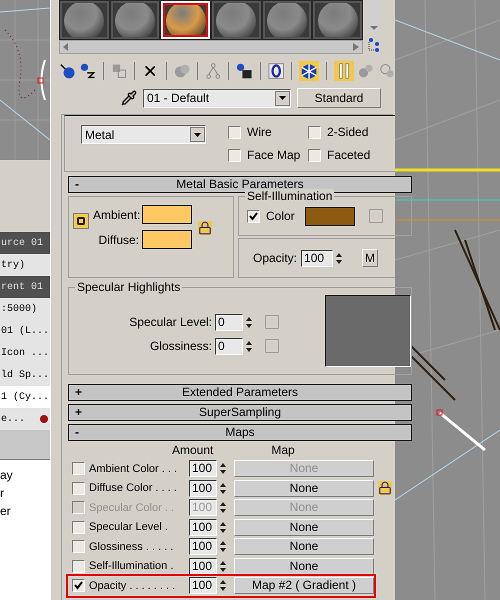 This screenshot has width=500, height=600. What do you see at coordinates (370, 258) in the screenshot?
I see `map-button: M` at bounding box center [370, 258].